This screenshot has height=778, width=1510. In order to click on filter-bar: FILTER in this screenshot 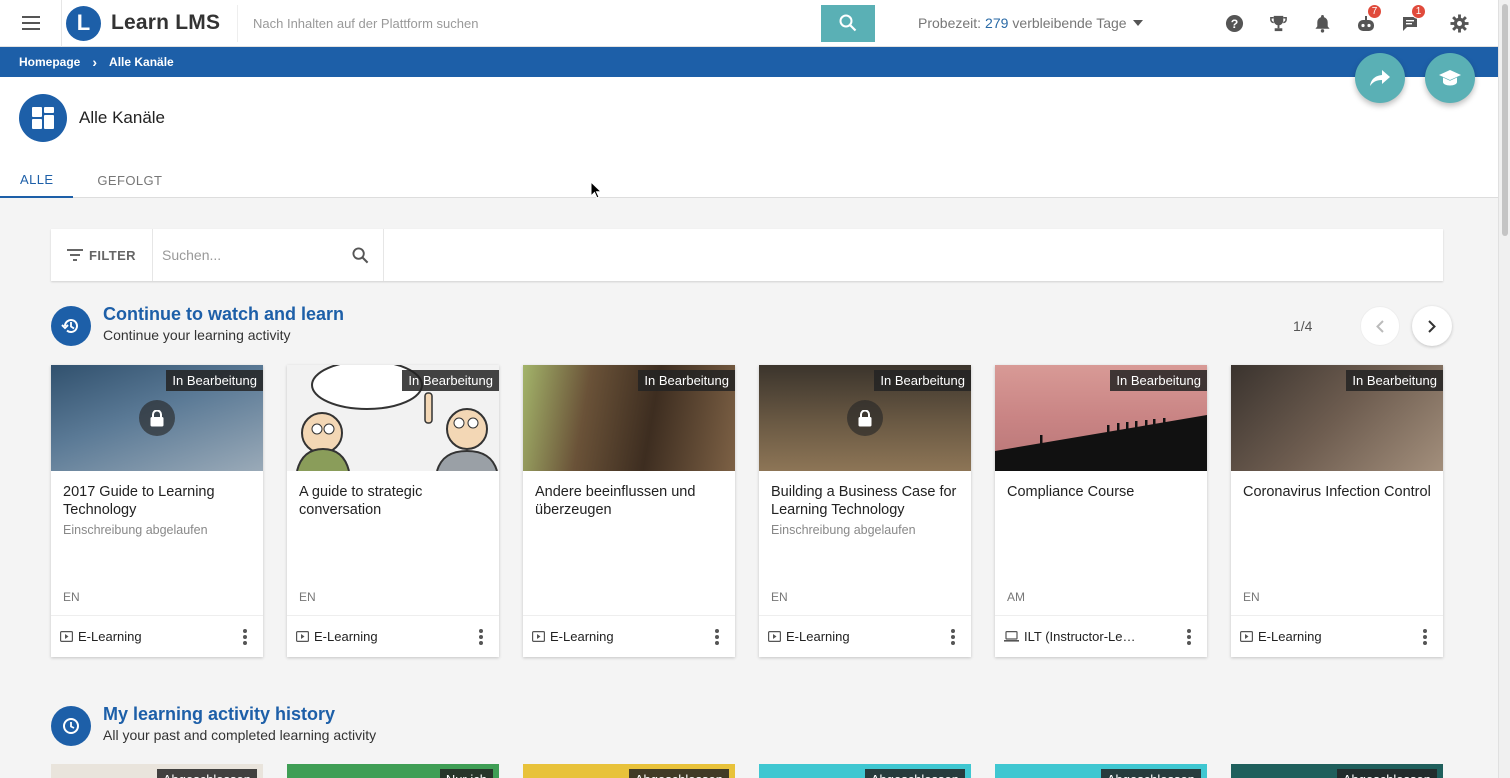, I will do `click(747, 255)`.